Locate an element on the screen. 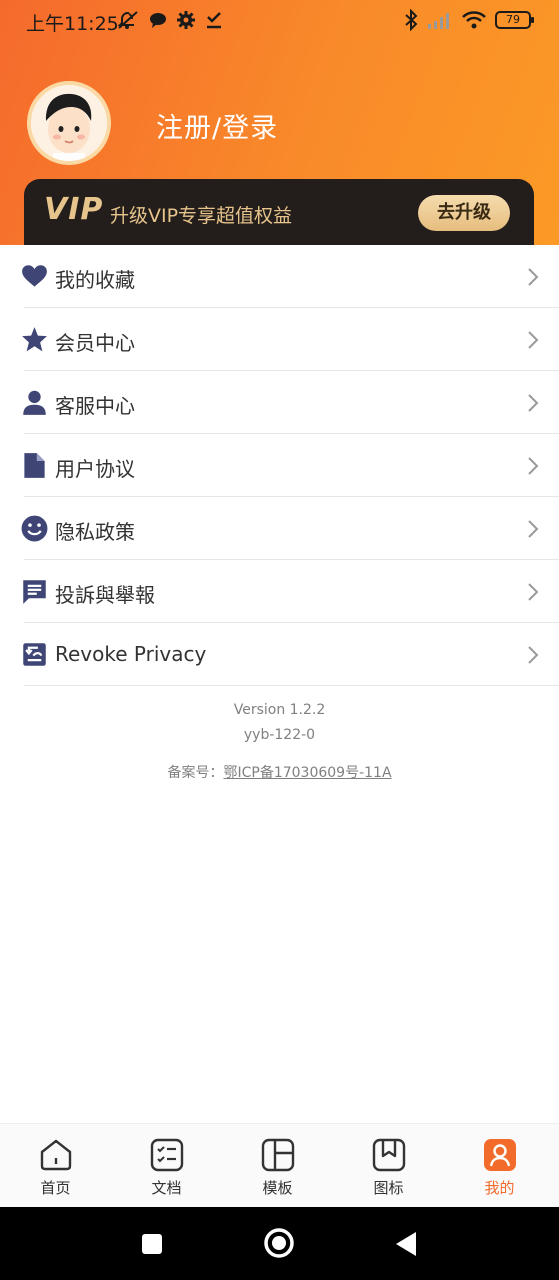 The width and height of the screenshot is (559, 1280). signal-icon is located at coordinates (438, 21).